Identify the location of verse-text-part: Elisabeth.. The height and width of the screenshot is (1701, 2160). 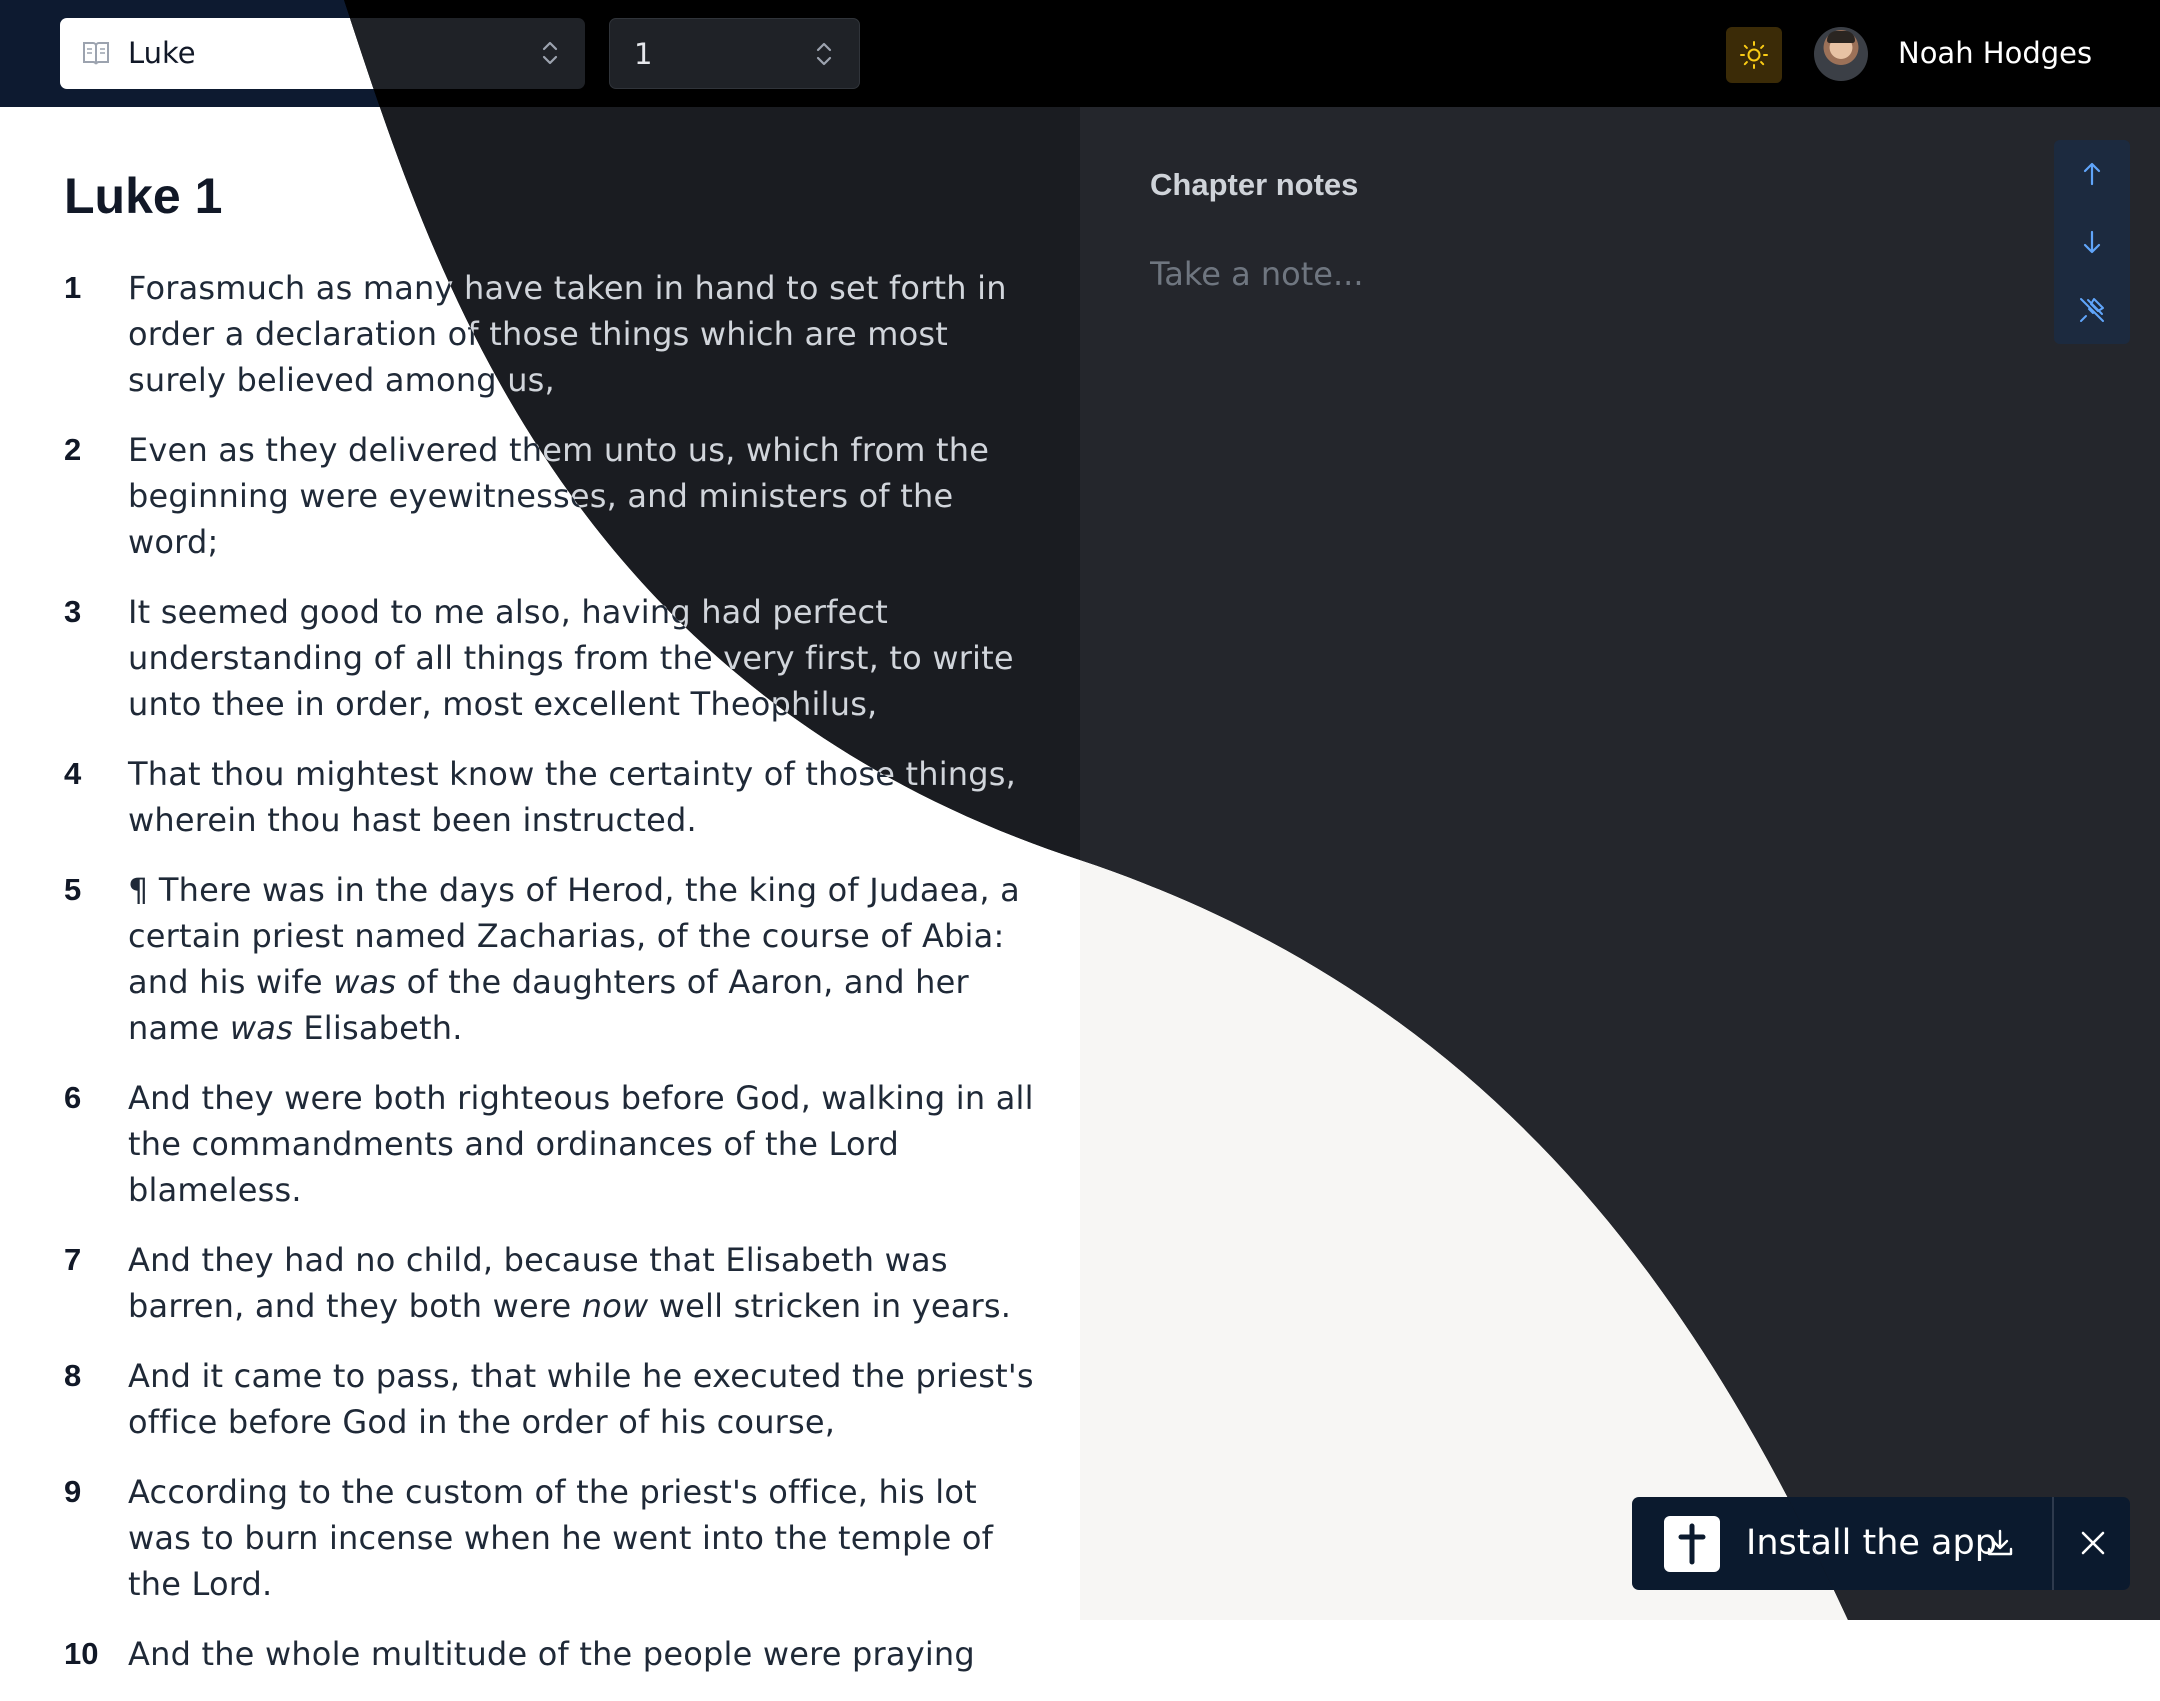
(377, 1028).